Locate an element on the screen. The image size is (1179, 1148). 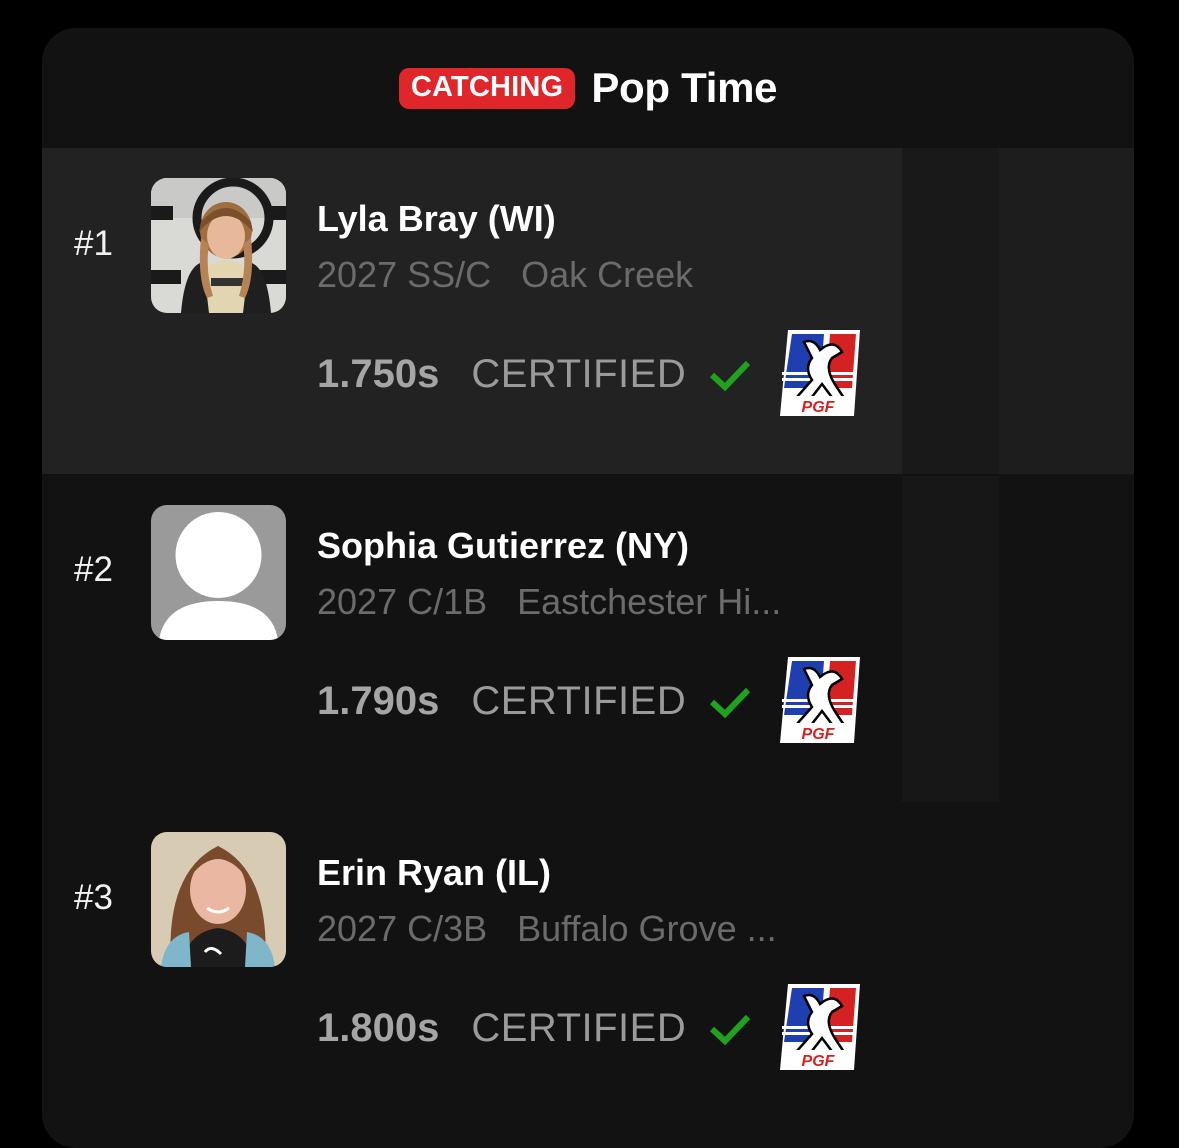
player-name: Lyla Bray (WI) is located at coordinates (436, 218).